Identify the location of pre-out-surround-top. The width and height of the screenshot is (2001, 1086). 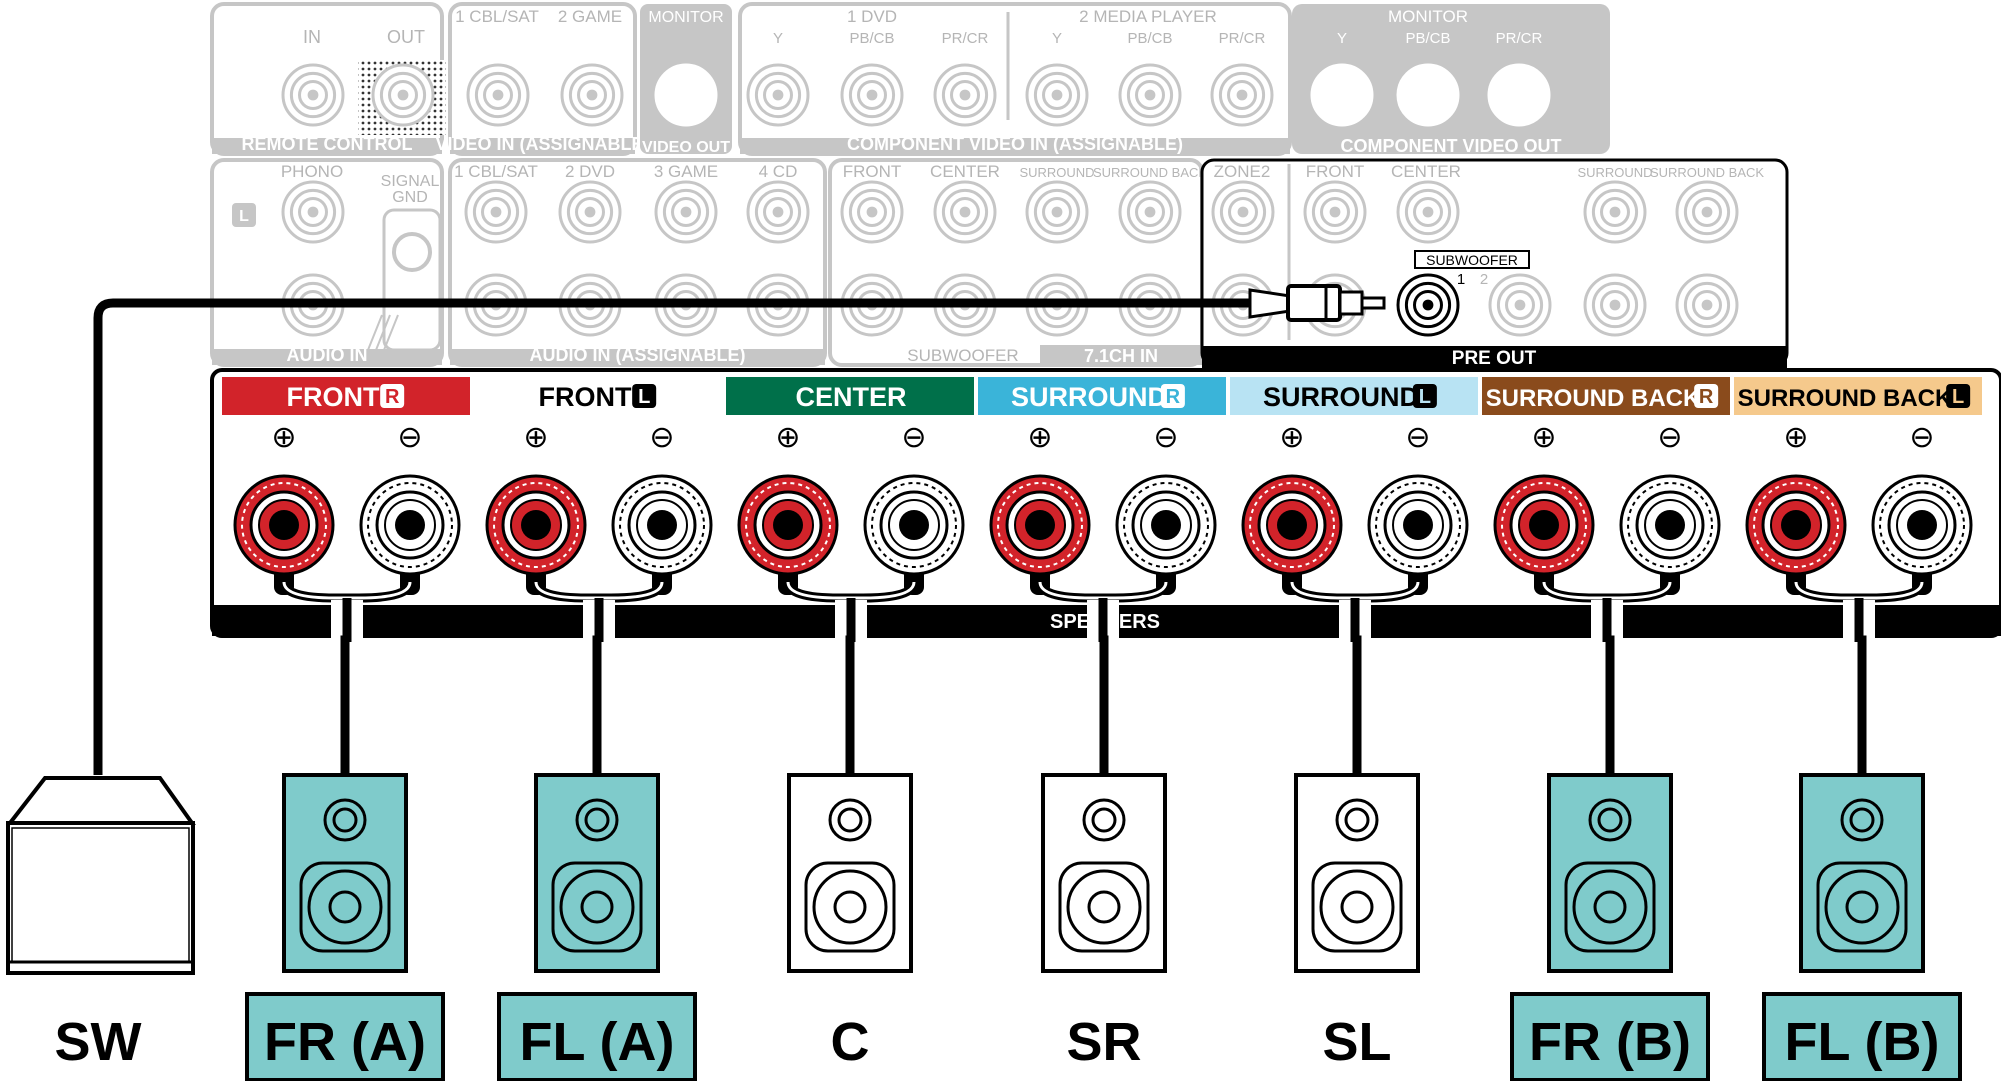
(1615, 212).